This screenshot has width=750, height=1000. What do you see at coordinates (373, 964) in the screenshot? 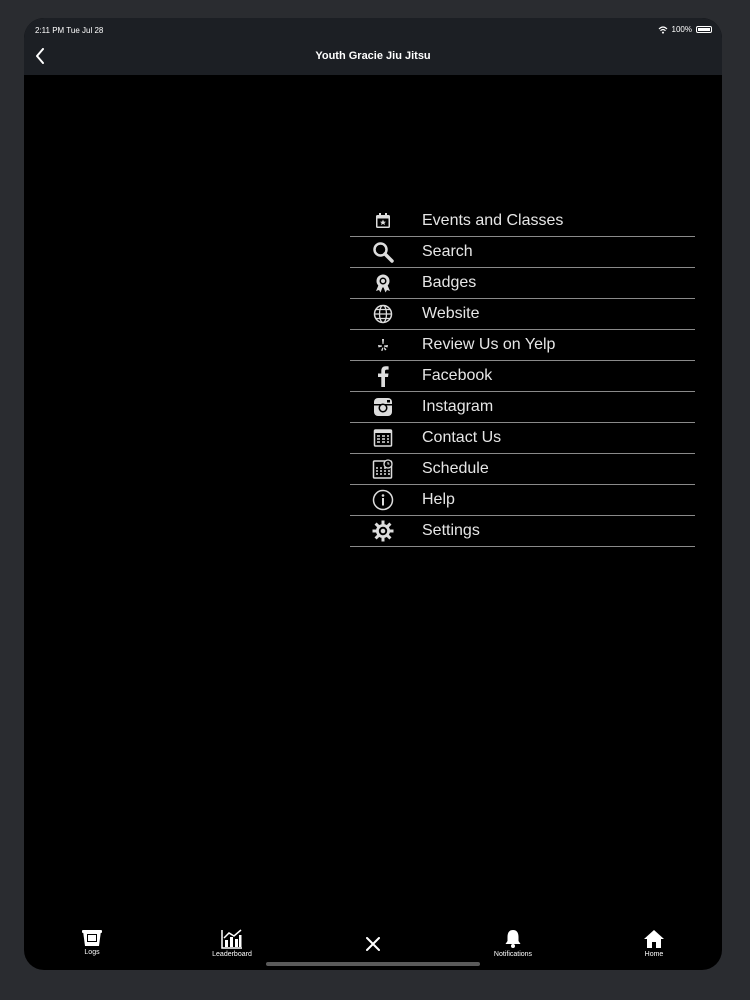
I see `home-indicator` at bounding box center [373, 964].